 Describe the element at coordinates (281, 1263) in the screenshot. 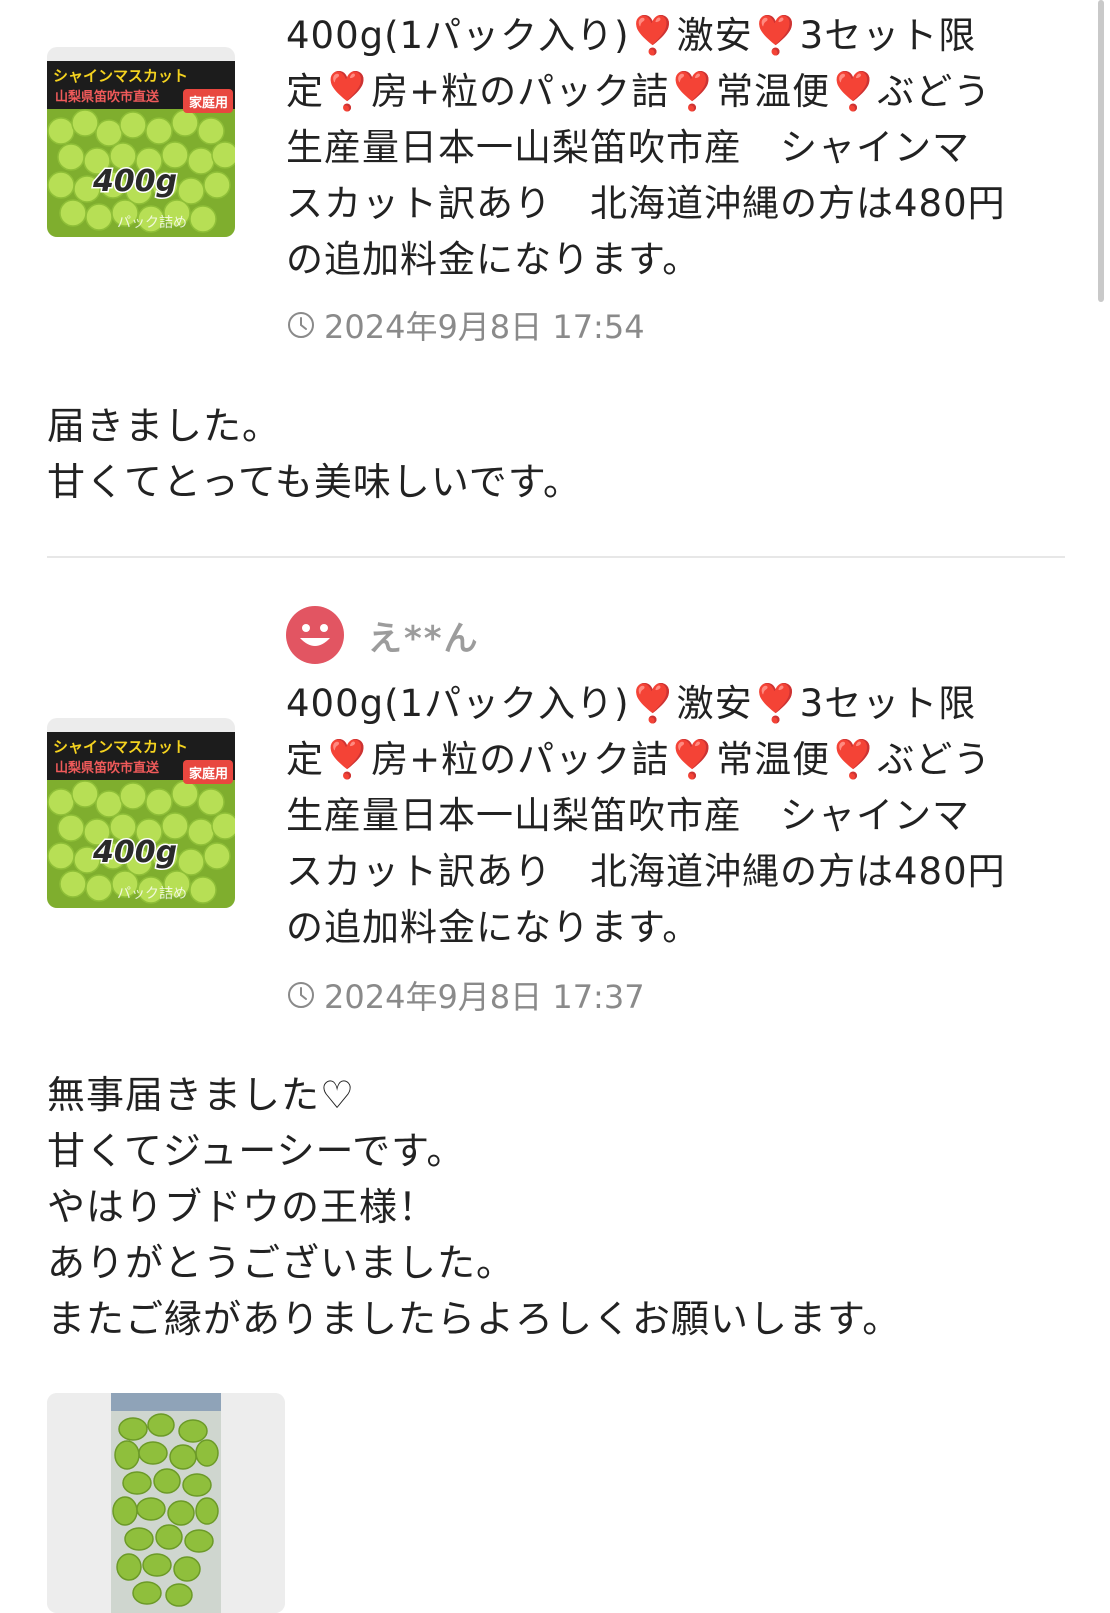

I see `comment-line: ありがとうございました。` at that location.